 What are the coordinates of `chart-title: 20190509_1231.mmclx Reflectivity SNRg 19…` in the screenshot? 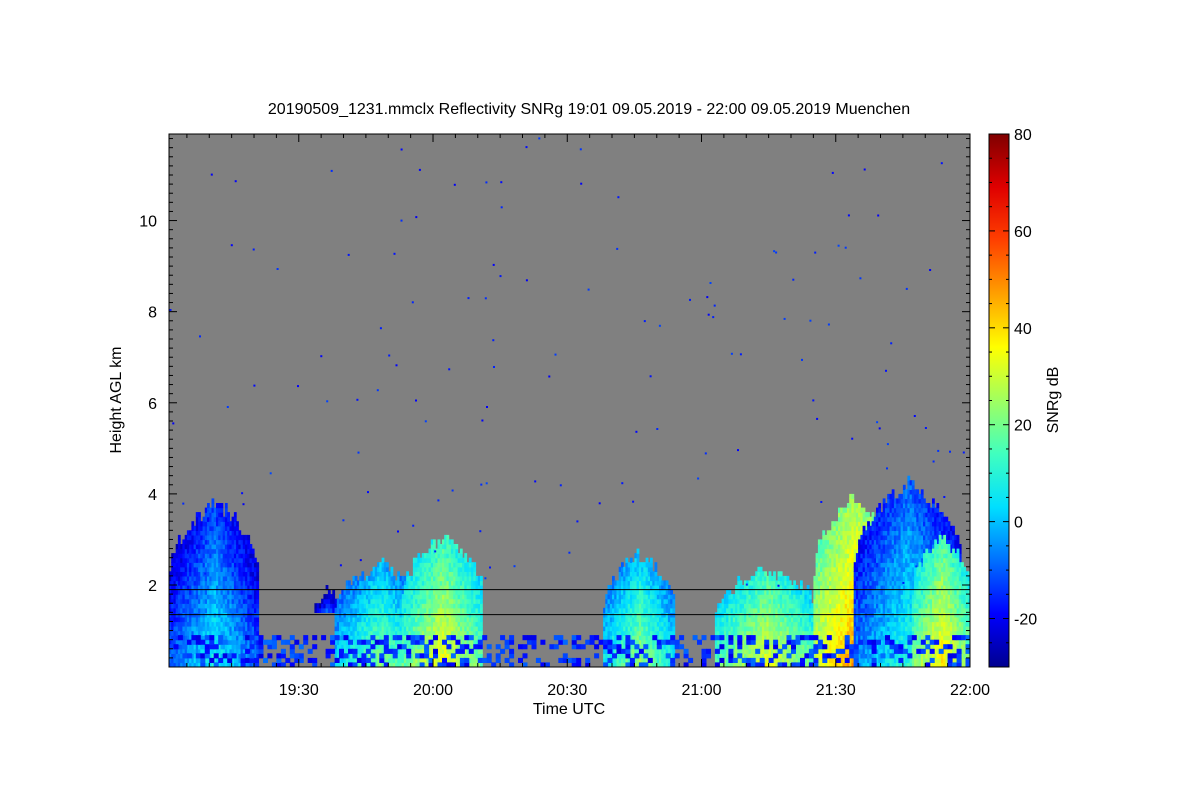 It's located at (589, 109).